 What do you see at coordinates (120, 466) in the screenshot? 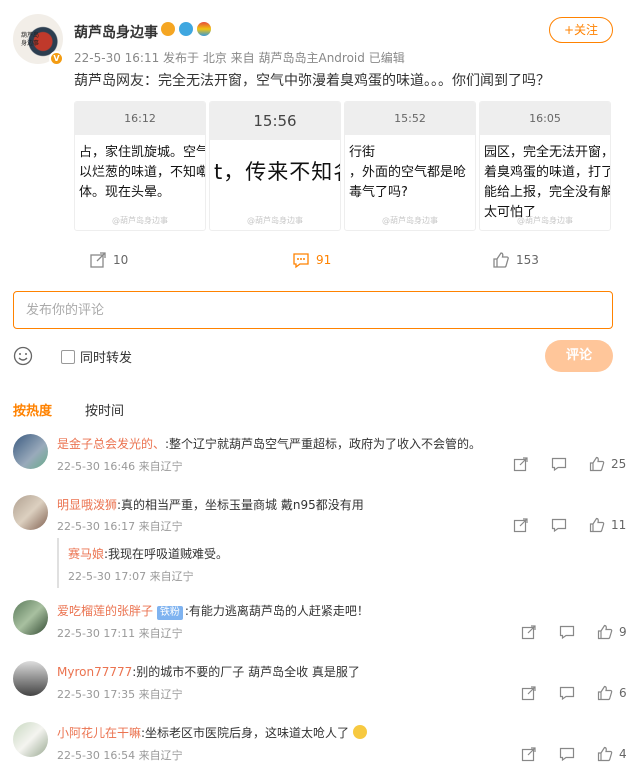
I see `comment-meta: 22-5-30 16:46 来自辽宁` at bounding box center [120, 466].